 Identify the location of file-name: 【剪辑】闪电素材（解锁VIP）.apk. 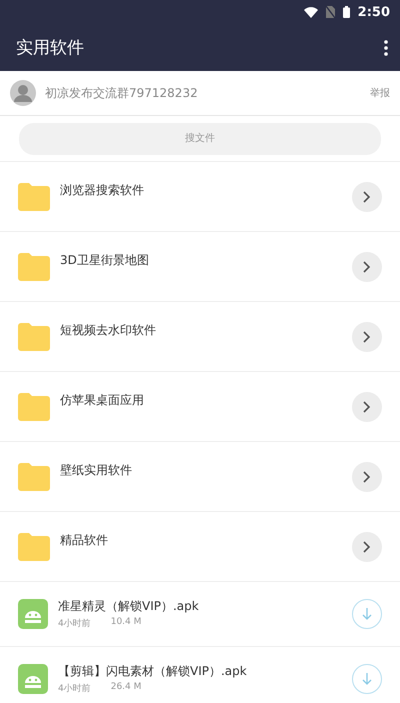
(200, 671).